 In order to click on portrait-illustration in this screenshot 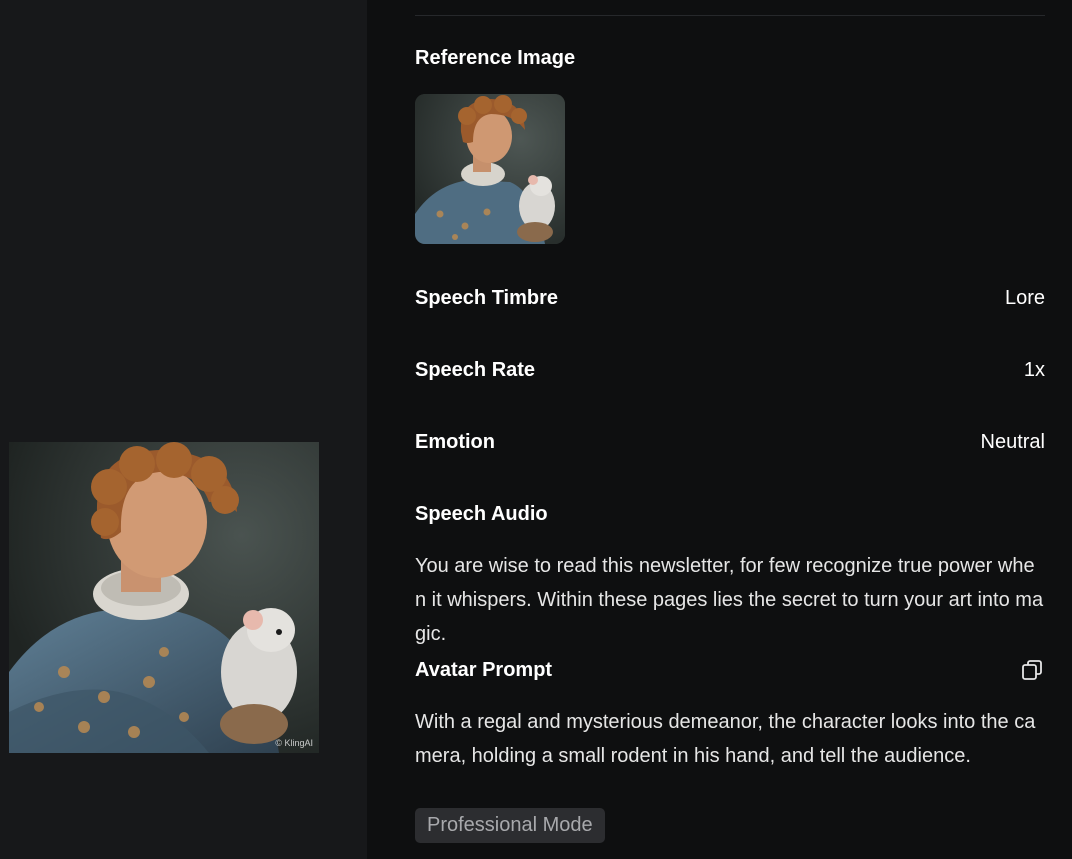, I will do `click(164, 597)`.